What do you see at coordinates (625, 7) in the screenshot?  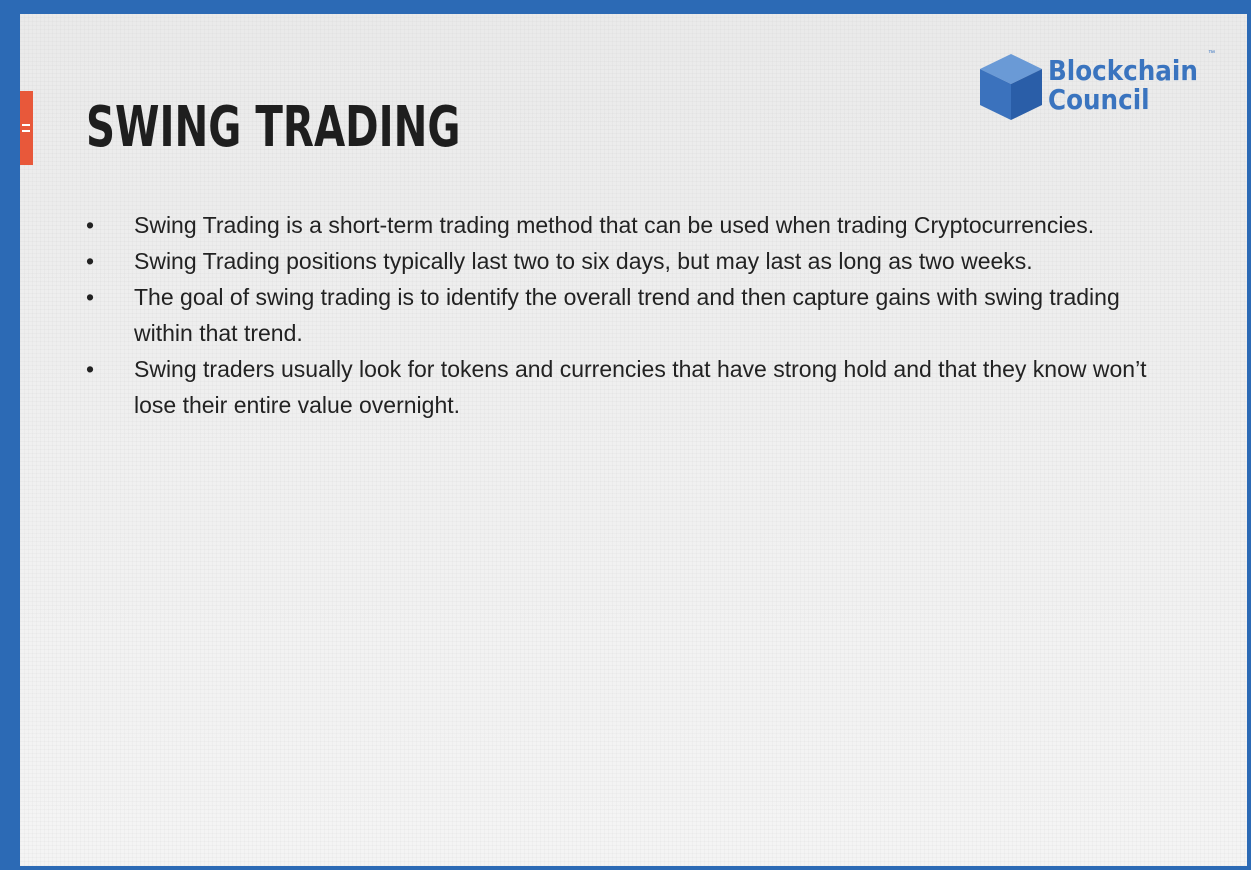 I see `frame-border-top` at bounding box center [625, 7].